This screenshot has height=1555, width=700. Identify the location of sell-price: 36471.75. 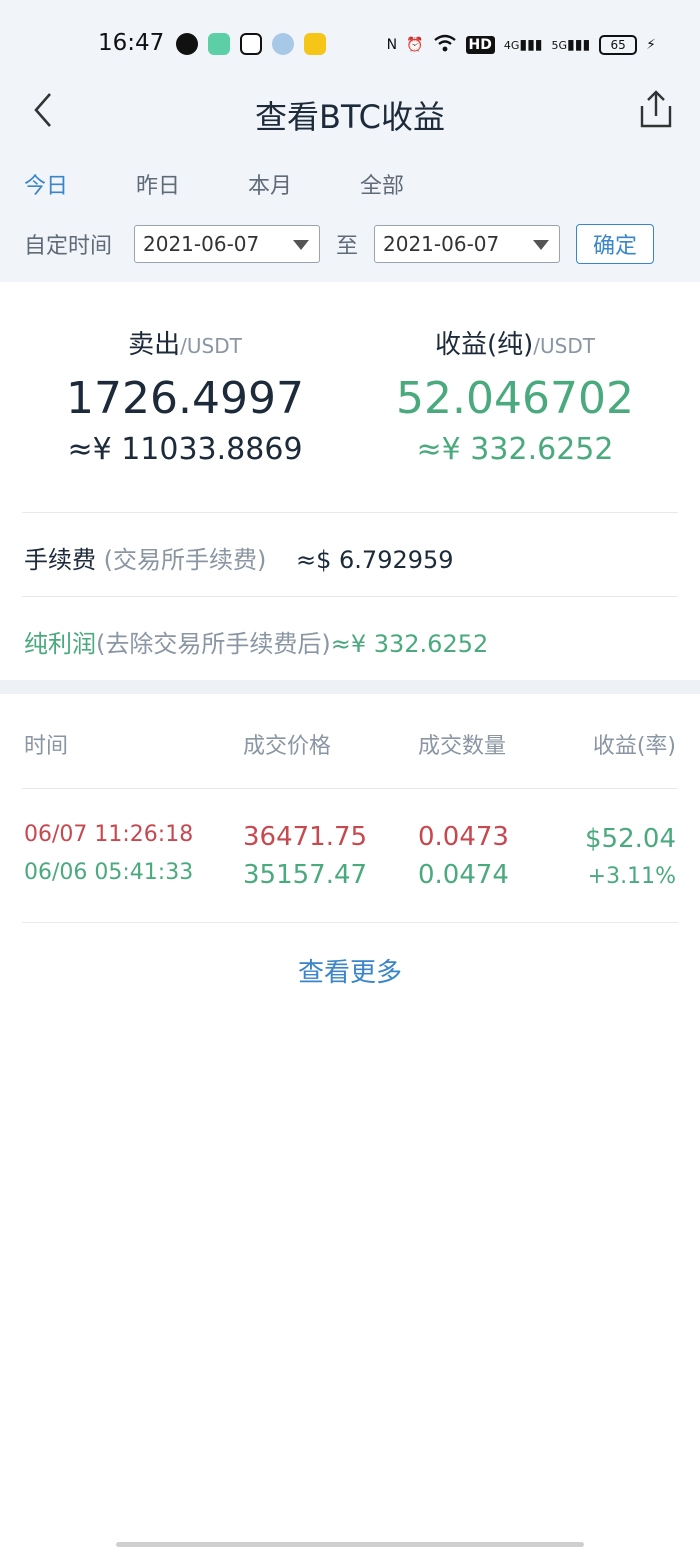
(305, 837).